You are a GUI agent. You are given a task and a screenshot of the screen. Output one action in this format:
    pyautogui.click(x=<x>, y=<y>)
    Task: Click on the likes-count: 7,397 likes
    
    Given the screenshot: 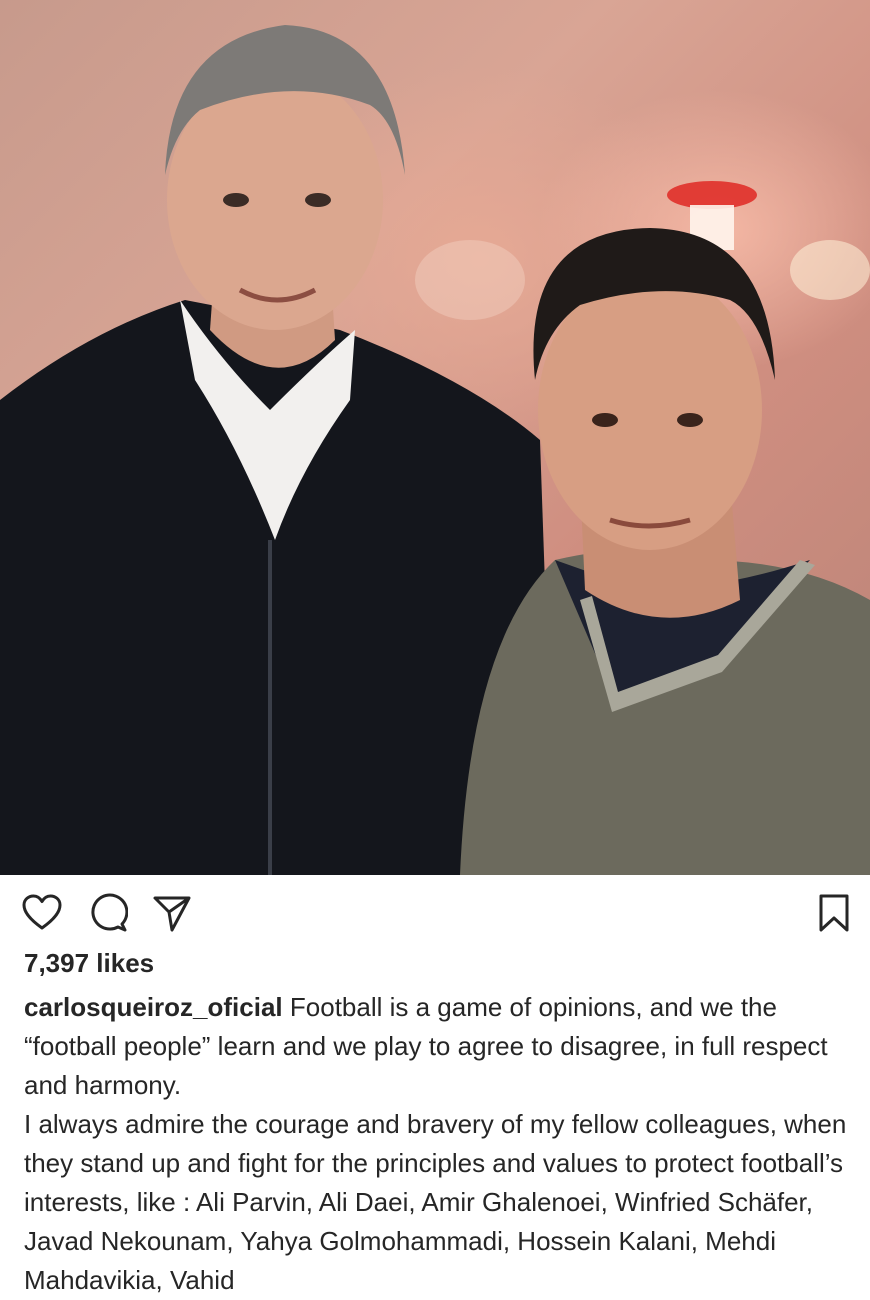 What is the action you would take?
    pyautogui.click(x=89, y=963)
    